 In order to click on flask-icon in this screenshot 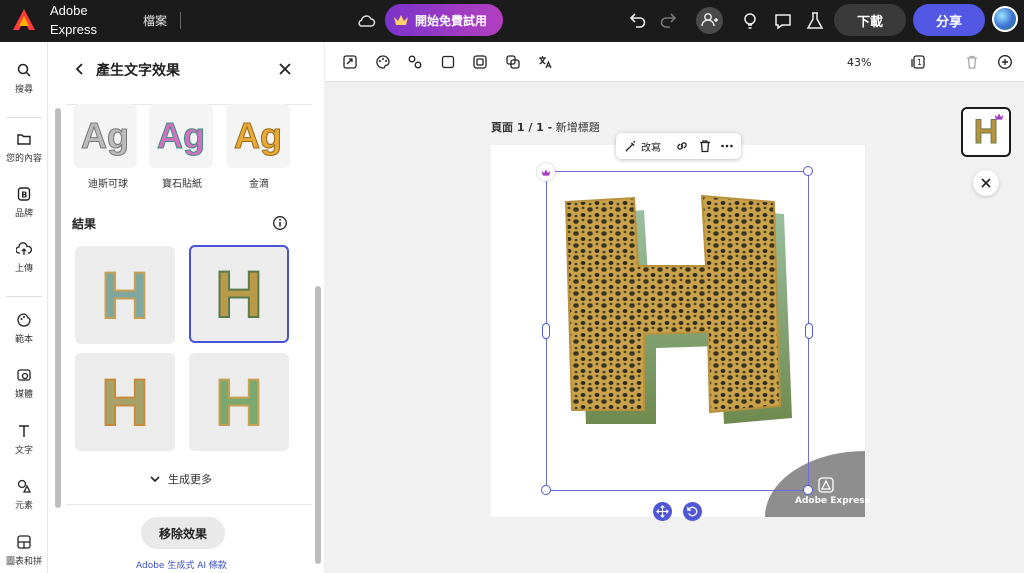, I will do `click(815, 21)`.